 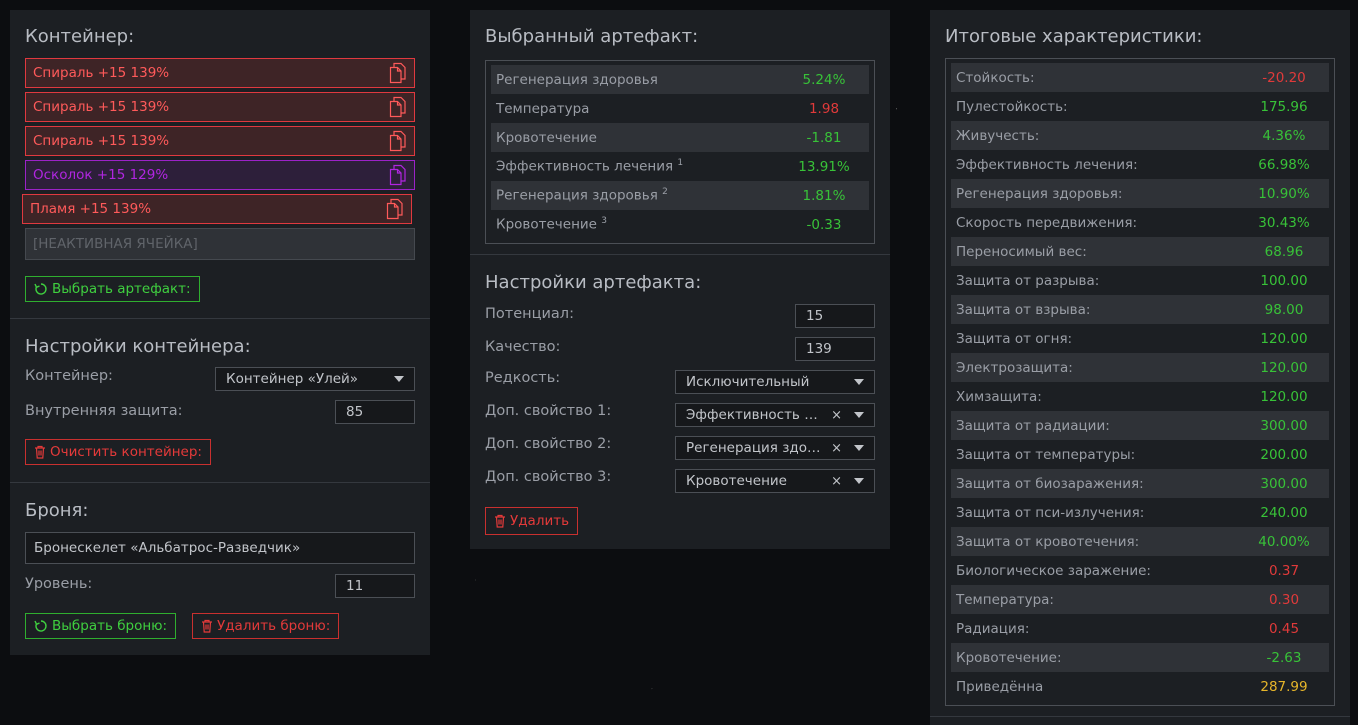 What do you see at coordinates (992, 629) in the screenshot?
I see `stat-name: Радиация:` at bounding box center [992, 629].